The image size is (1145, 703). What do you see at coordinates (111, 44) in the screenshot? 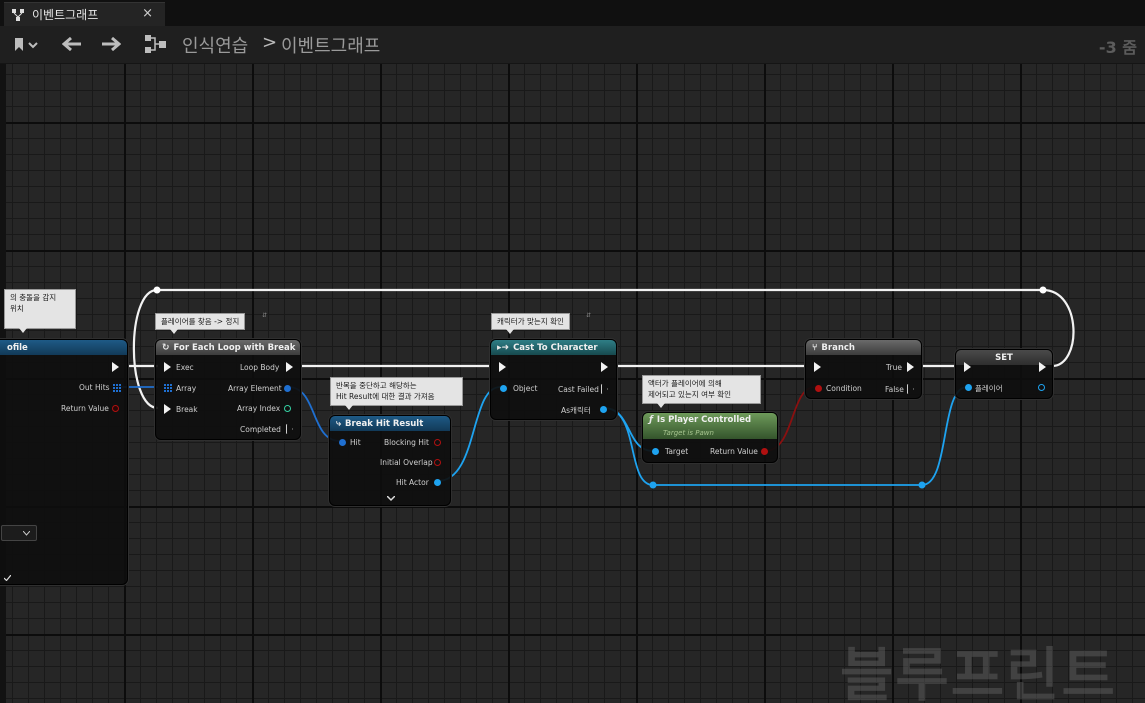
I see `forward-arrow-icon` at bounding box center [111, 44].